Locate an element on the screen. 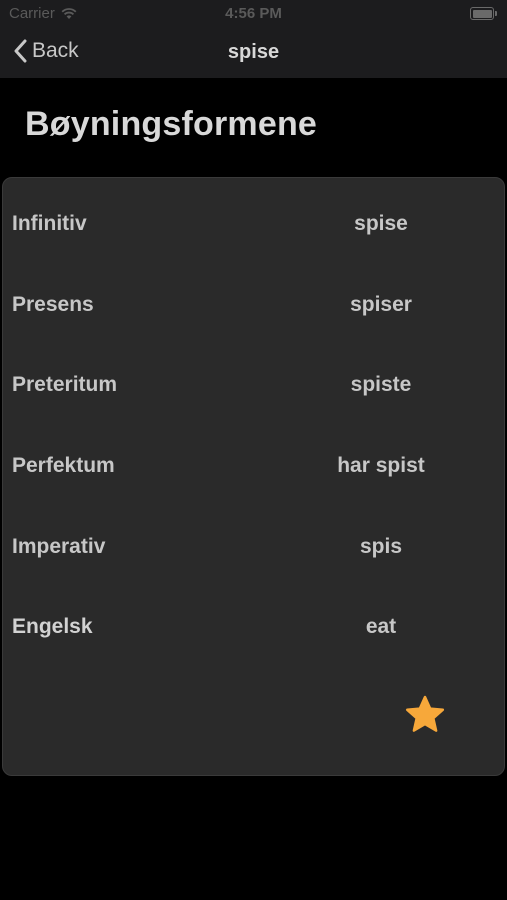 This screenshot has width=507, height=900. favorite-button is located at coordinates (425, 715).